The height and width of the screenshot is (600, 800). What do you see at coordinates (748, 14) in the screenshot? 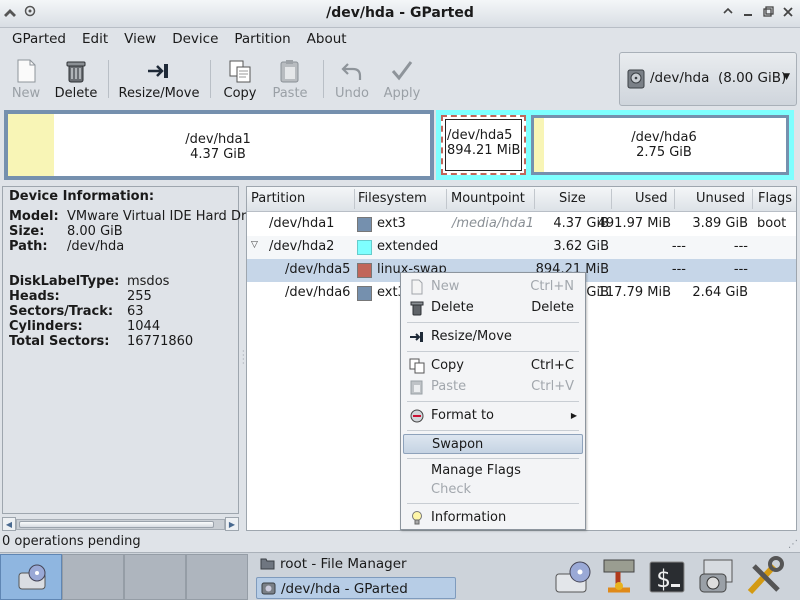
I see `minimize-icon` at bounding box center [748, 14].